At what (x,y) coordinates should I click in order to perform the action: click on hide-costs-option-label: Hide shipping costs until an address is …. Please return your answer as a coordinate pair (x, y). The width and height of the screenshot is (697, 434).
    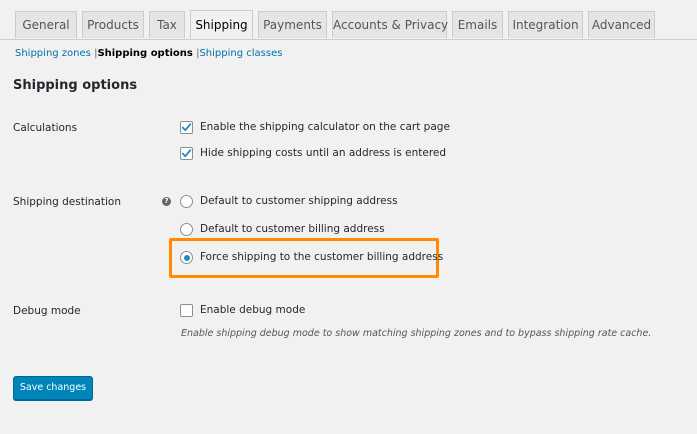
    Looking at the image, I should click on (323, 153).